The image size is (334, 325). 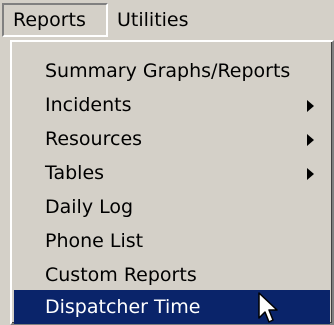 I want to click on menu-item-tables: Tables, so click(x=172, y=173).